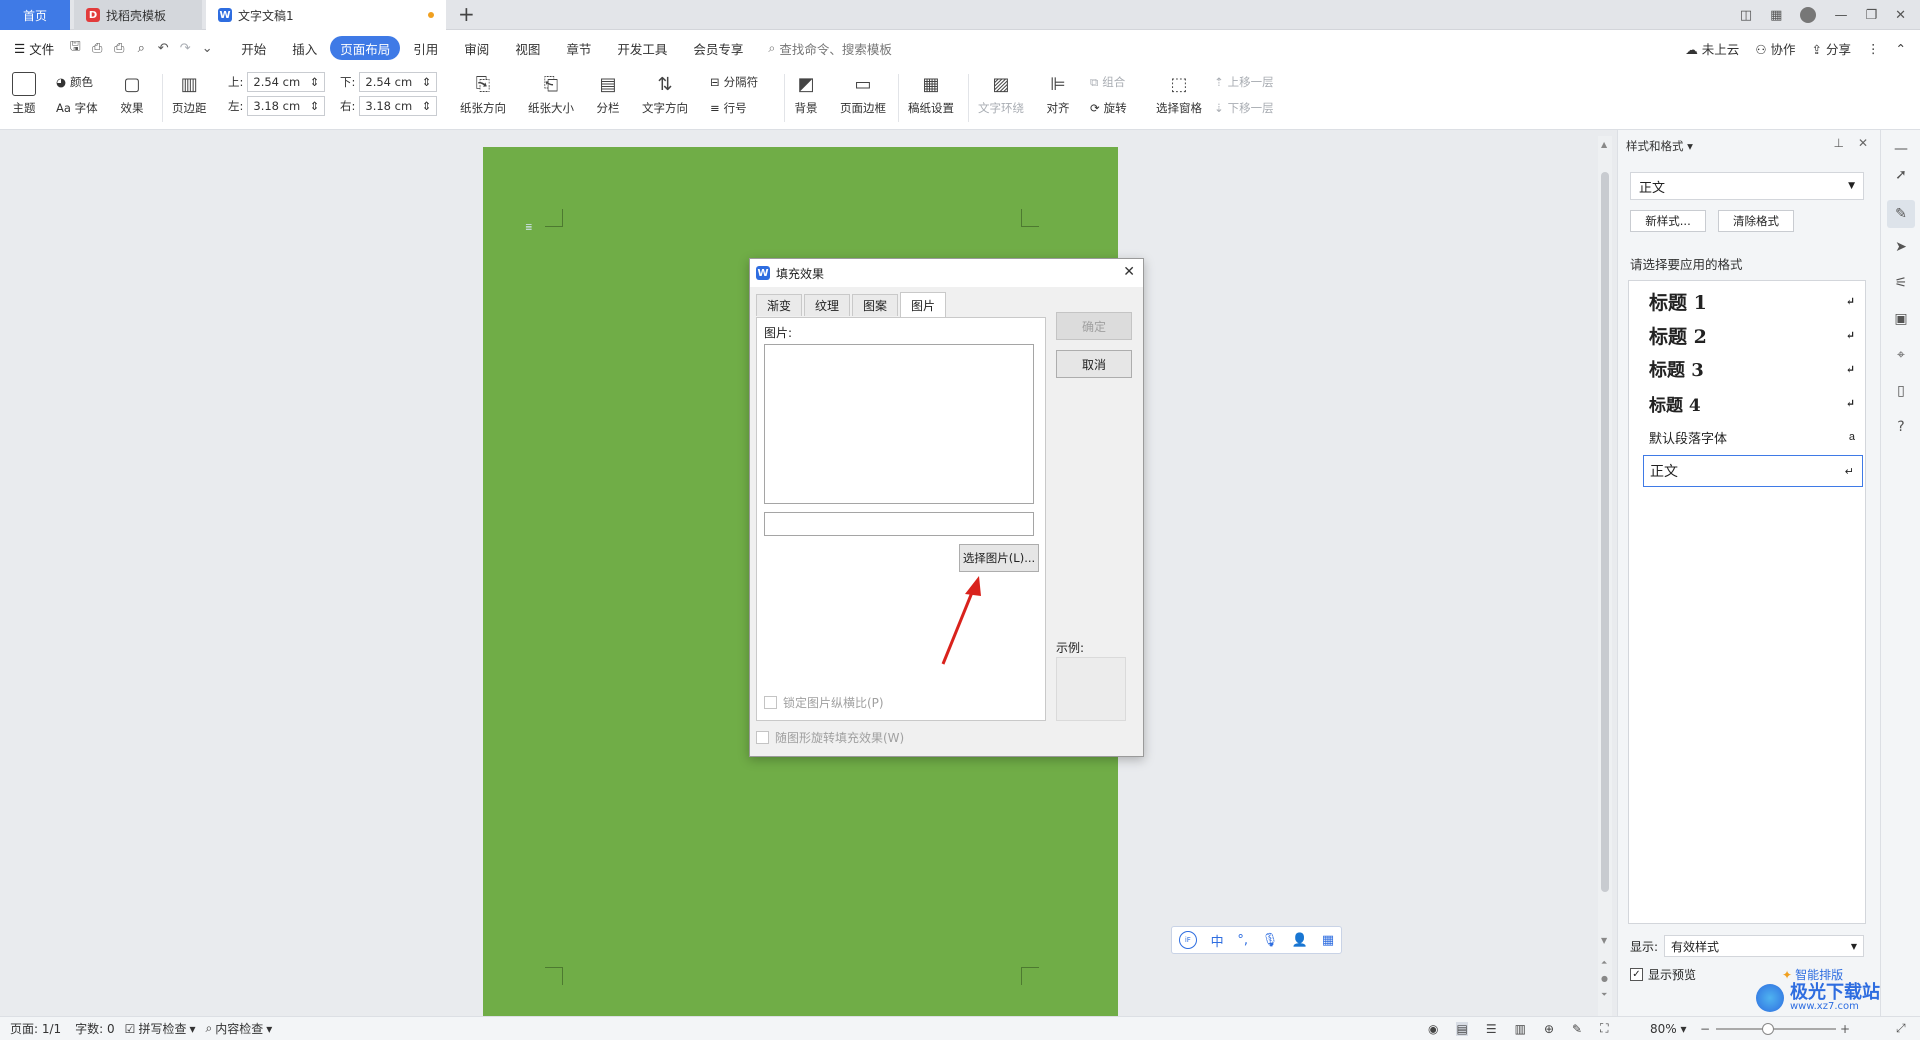 This screenshot has height=1040, width=1920. I want to click on style-item-heading-3: 标题 3 ↵, so click(1753, 369).